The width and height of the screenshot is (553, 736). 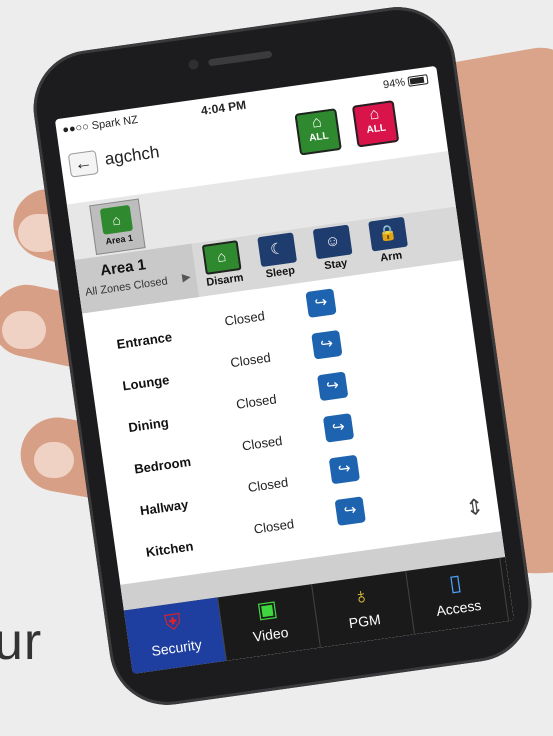 What do you see at coordinates (418, 80) in the screenshot?
I see `battery-icon` at bounding box center [418, 80].